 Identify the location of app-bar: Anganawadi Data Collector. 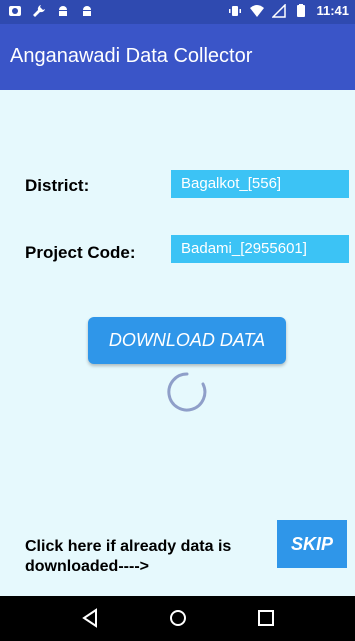
(177, 57).